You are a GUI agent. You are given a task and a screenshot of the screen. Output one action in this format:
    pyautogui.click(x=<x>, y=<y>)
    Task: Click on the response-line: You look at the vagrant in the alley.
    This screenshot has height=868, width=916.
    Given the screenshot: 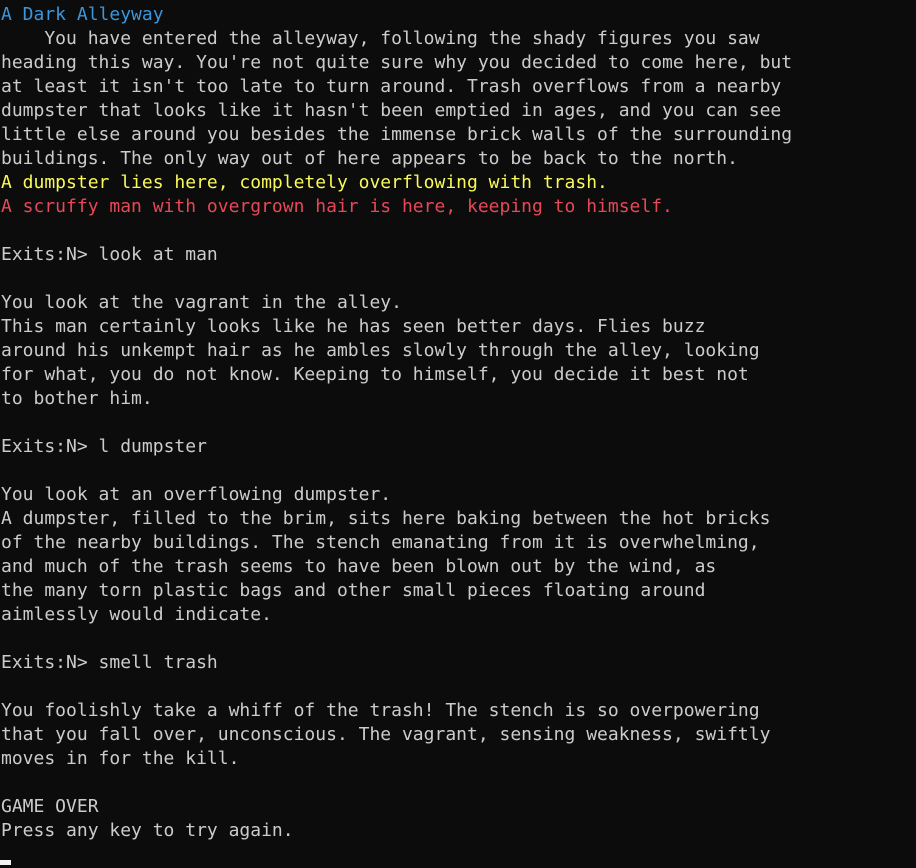 What is the action you would take?
    pyautogui.click(x=201, y=302)
    